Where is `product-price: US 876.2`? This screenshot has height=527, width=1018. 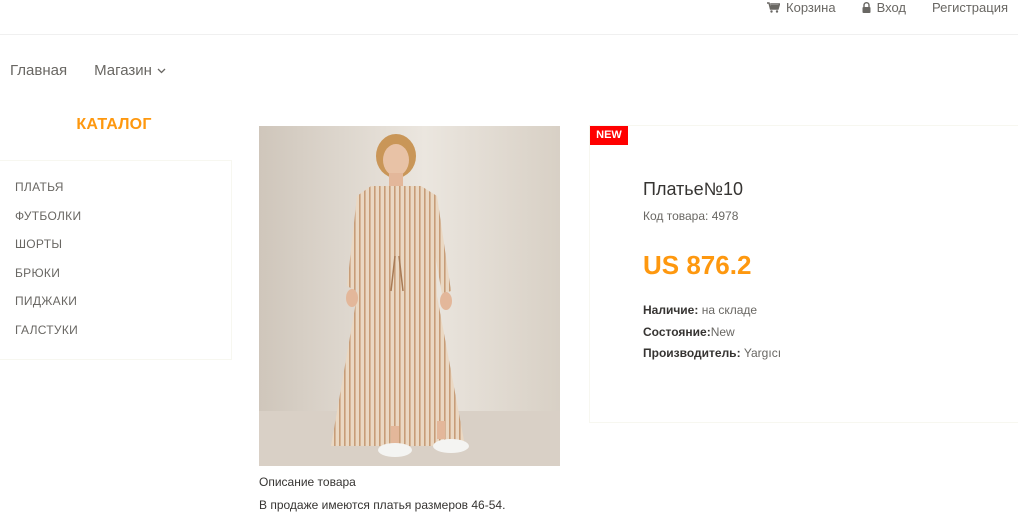 product-price: US 876.2 is located at coordinates (697, 265).